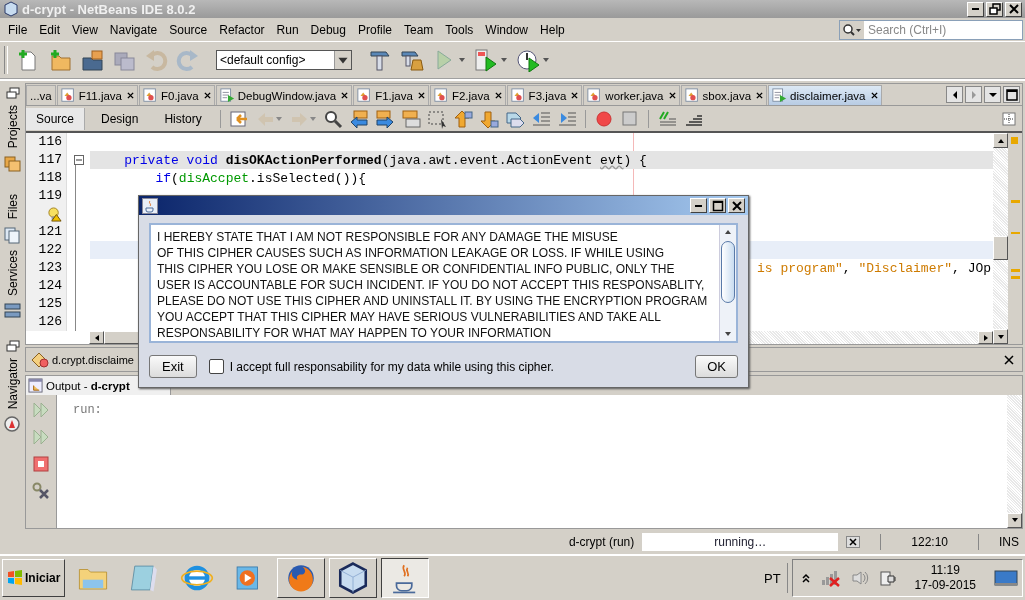 This screenshot has height=600, width=1025. I want to click on clock-time: 11:19, so click(945, 570).